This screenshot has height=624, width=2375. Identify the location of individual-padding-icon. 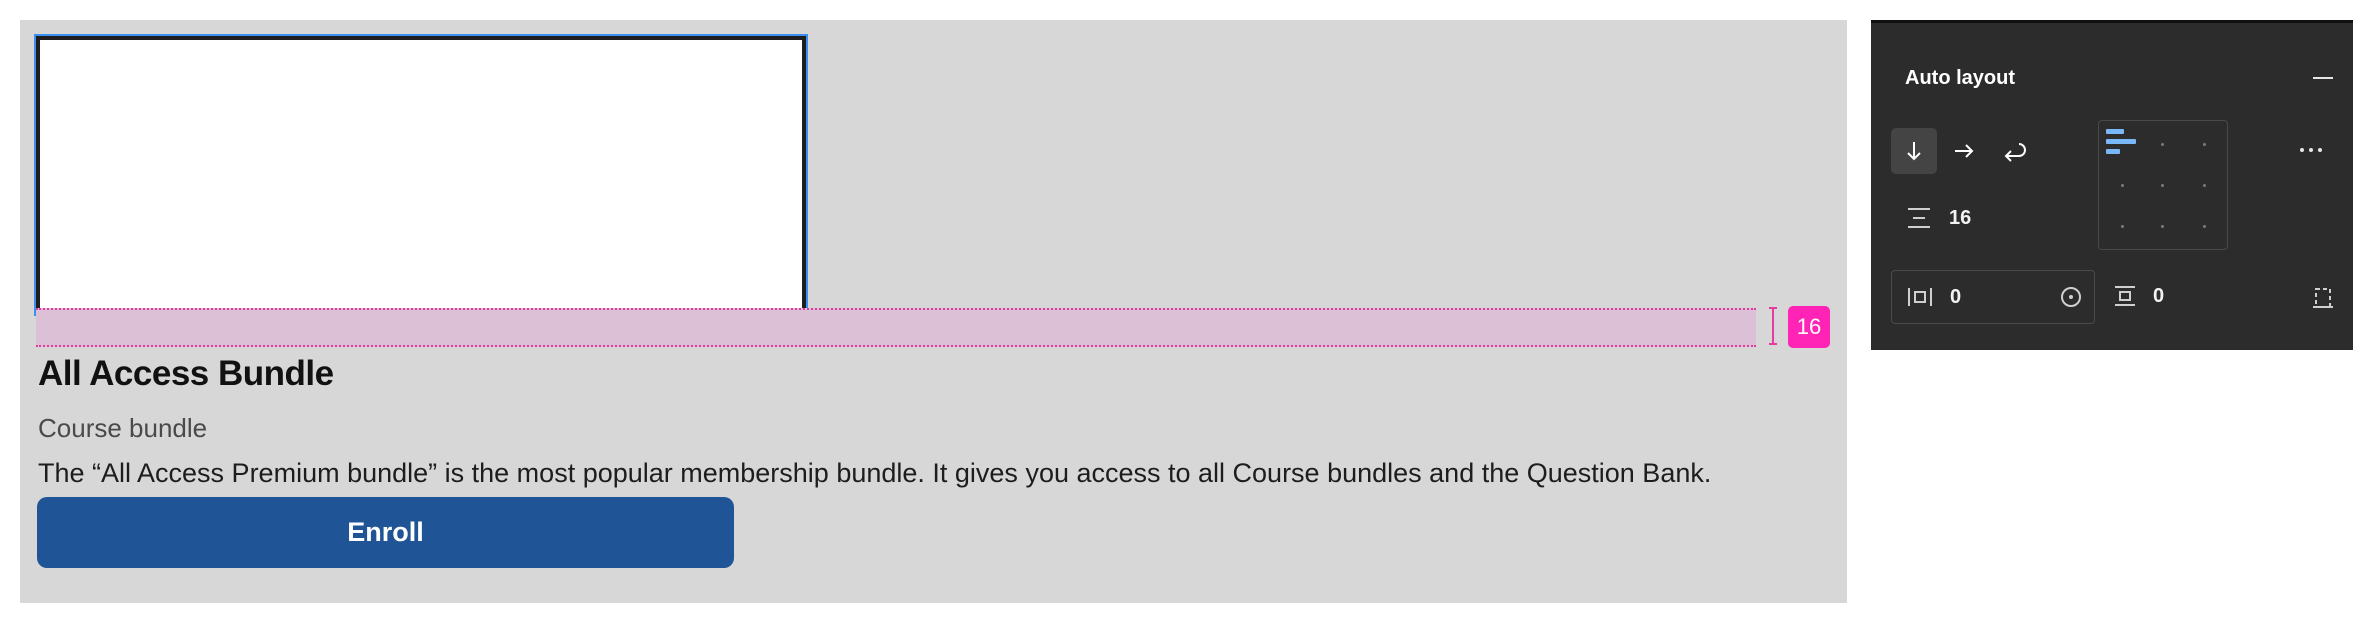
(2071, 297).